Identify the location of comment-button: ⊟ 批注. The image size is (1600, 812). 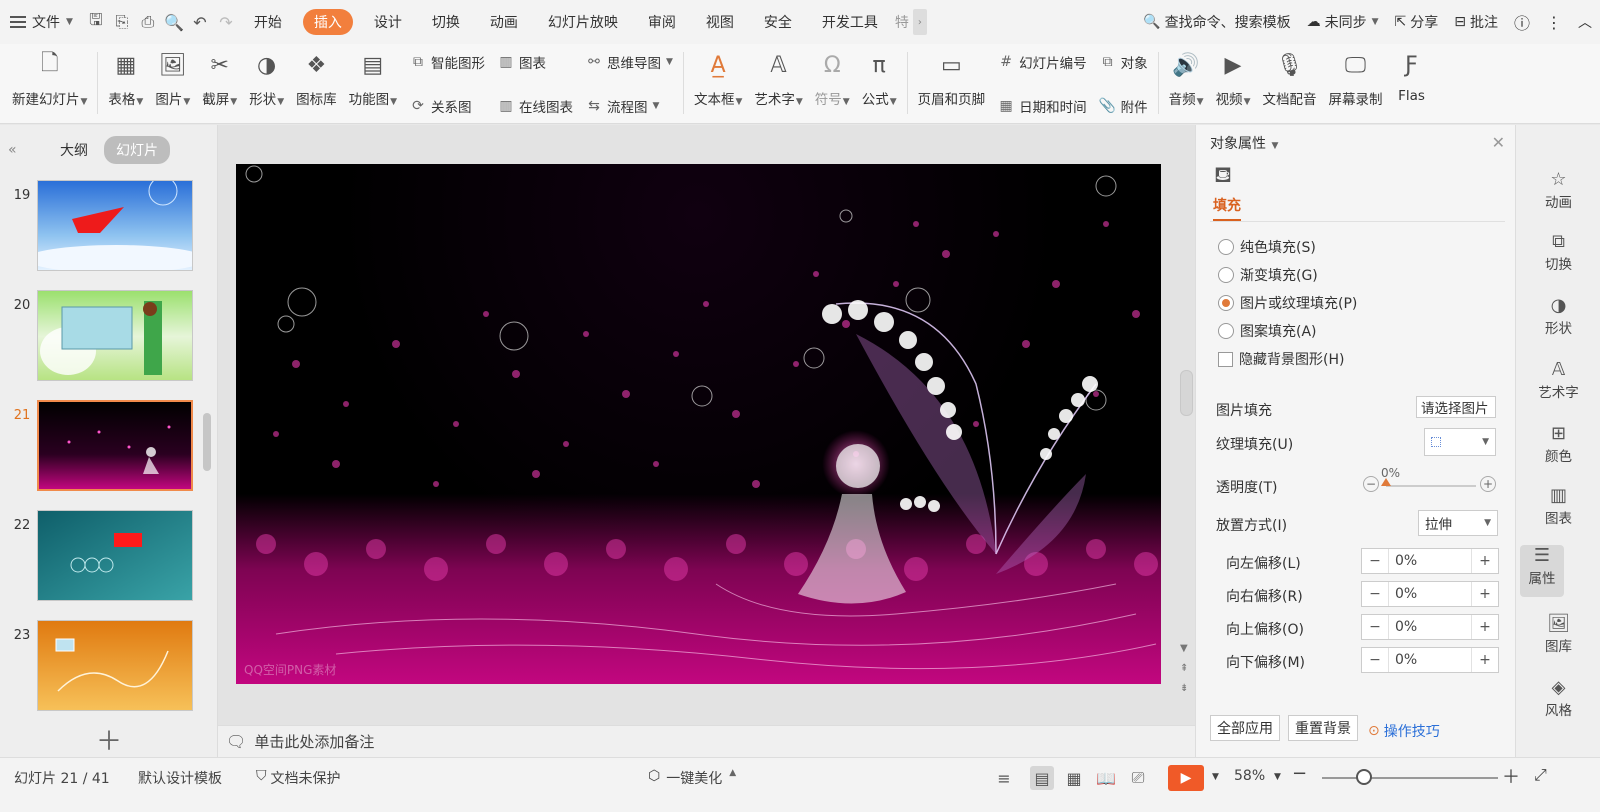
(1476, 22).